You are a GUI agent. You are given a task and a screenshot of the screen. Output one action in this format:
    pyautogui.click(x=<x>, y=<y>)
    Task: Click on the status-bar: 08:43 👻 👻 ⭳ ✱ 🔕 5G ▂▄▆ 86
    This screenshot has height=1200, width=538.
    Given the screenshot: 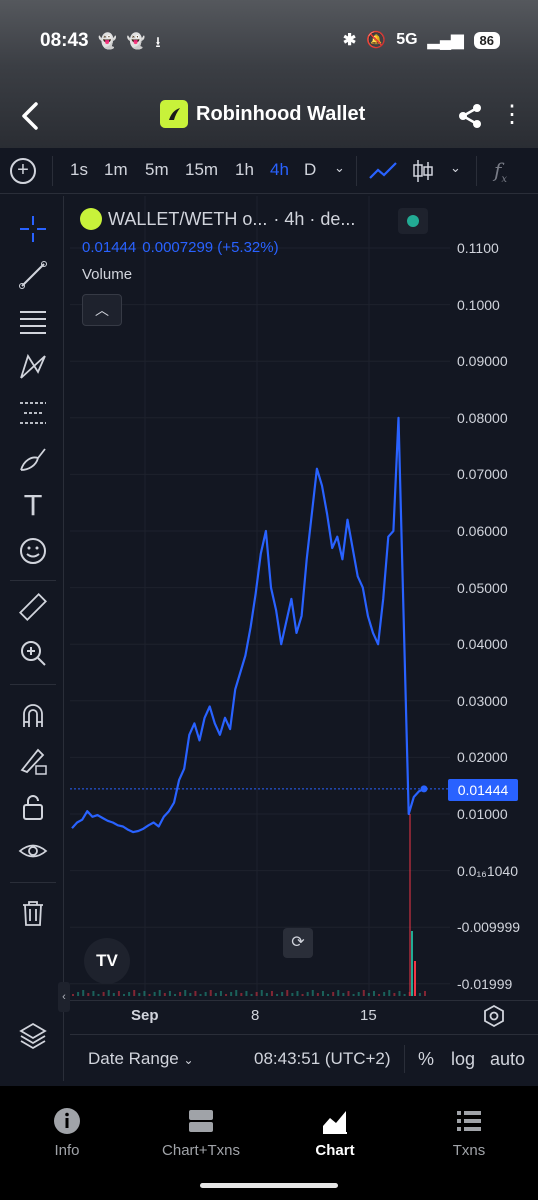 What is the action you would take?
    pyautogui.click(x=269, y=44)
    